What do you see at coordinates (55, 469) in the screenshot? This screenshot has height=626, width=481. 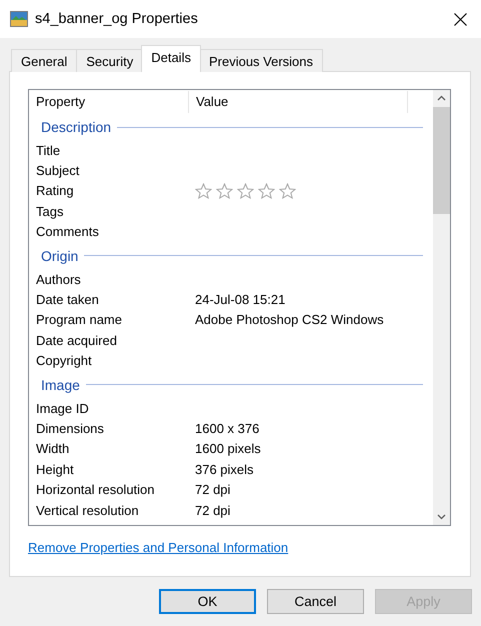 I see `property-name: Height` at bounding box center [55, 469].